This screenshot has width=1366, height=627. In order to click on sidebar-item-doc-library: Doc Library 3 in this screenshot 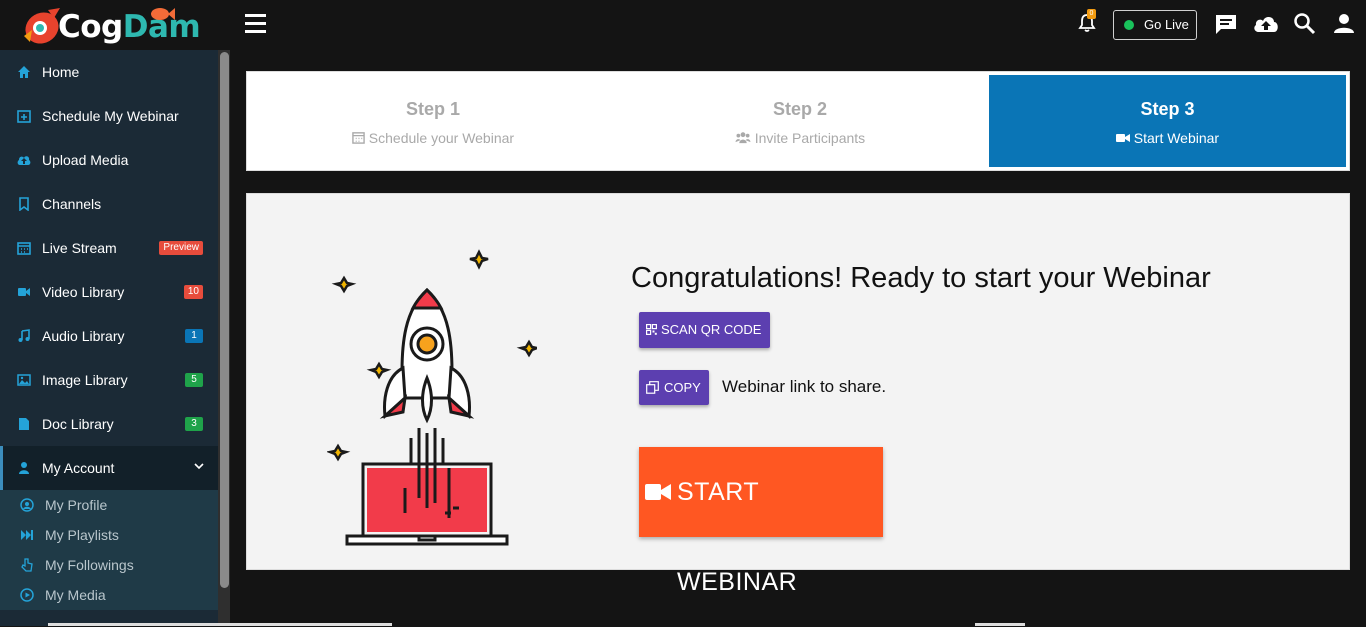, I will do `click(109, 424)`.